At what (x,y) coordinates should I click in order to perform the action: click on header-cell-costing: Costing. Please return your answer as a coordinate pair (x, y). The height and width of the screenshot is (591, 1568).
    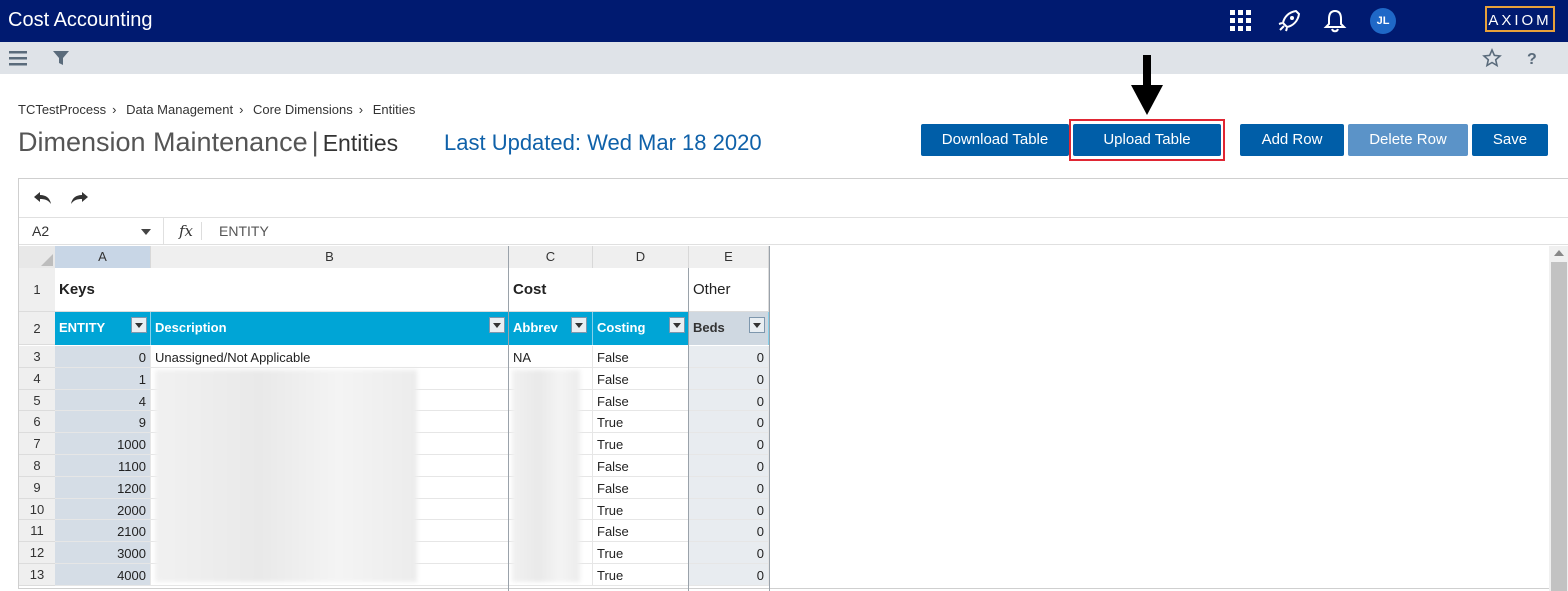
    Looking at the image, I should click on (641, 328).